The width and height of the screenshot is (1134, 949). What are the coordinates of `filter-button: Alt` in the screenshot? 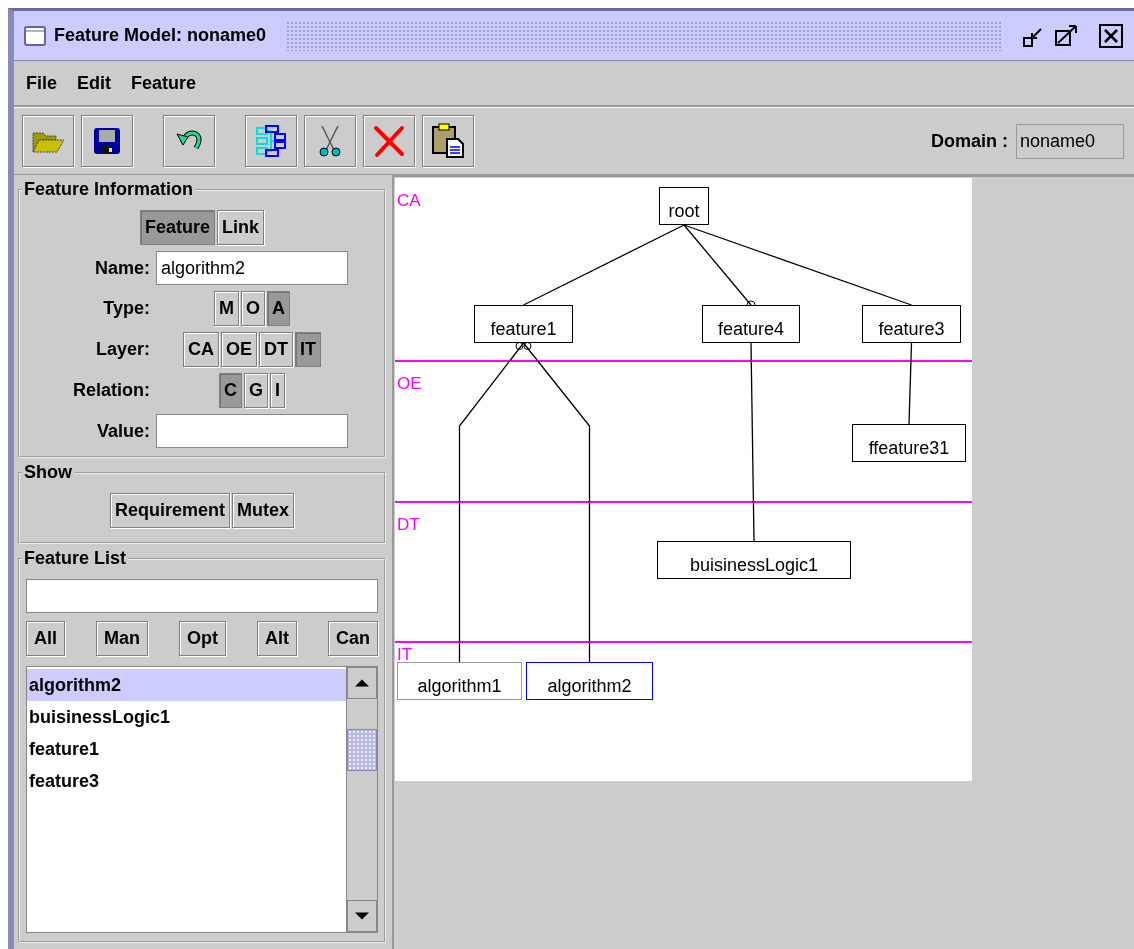 It's located at (276, 638).